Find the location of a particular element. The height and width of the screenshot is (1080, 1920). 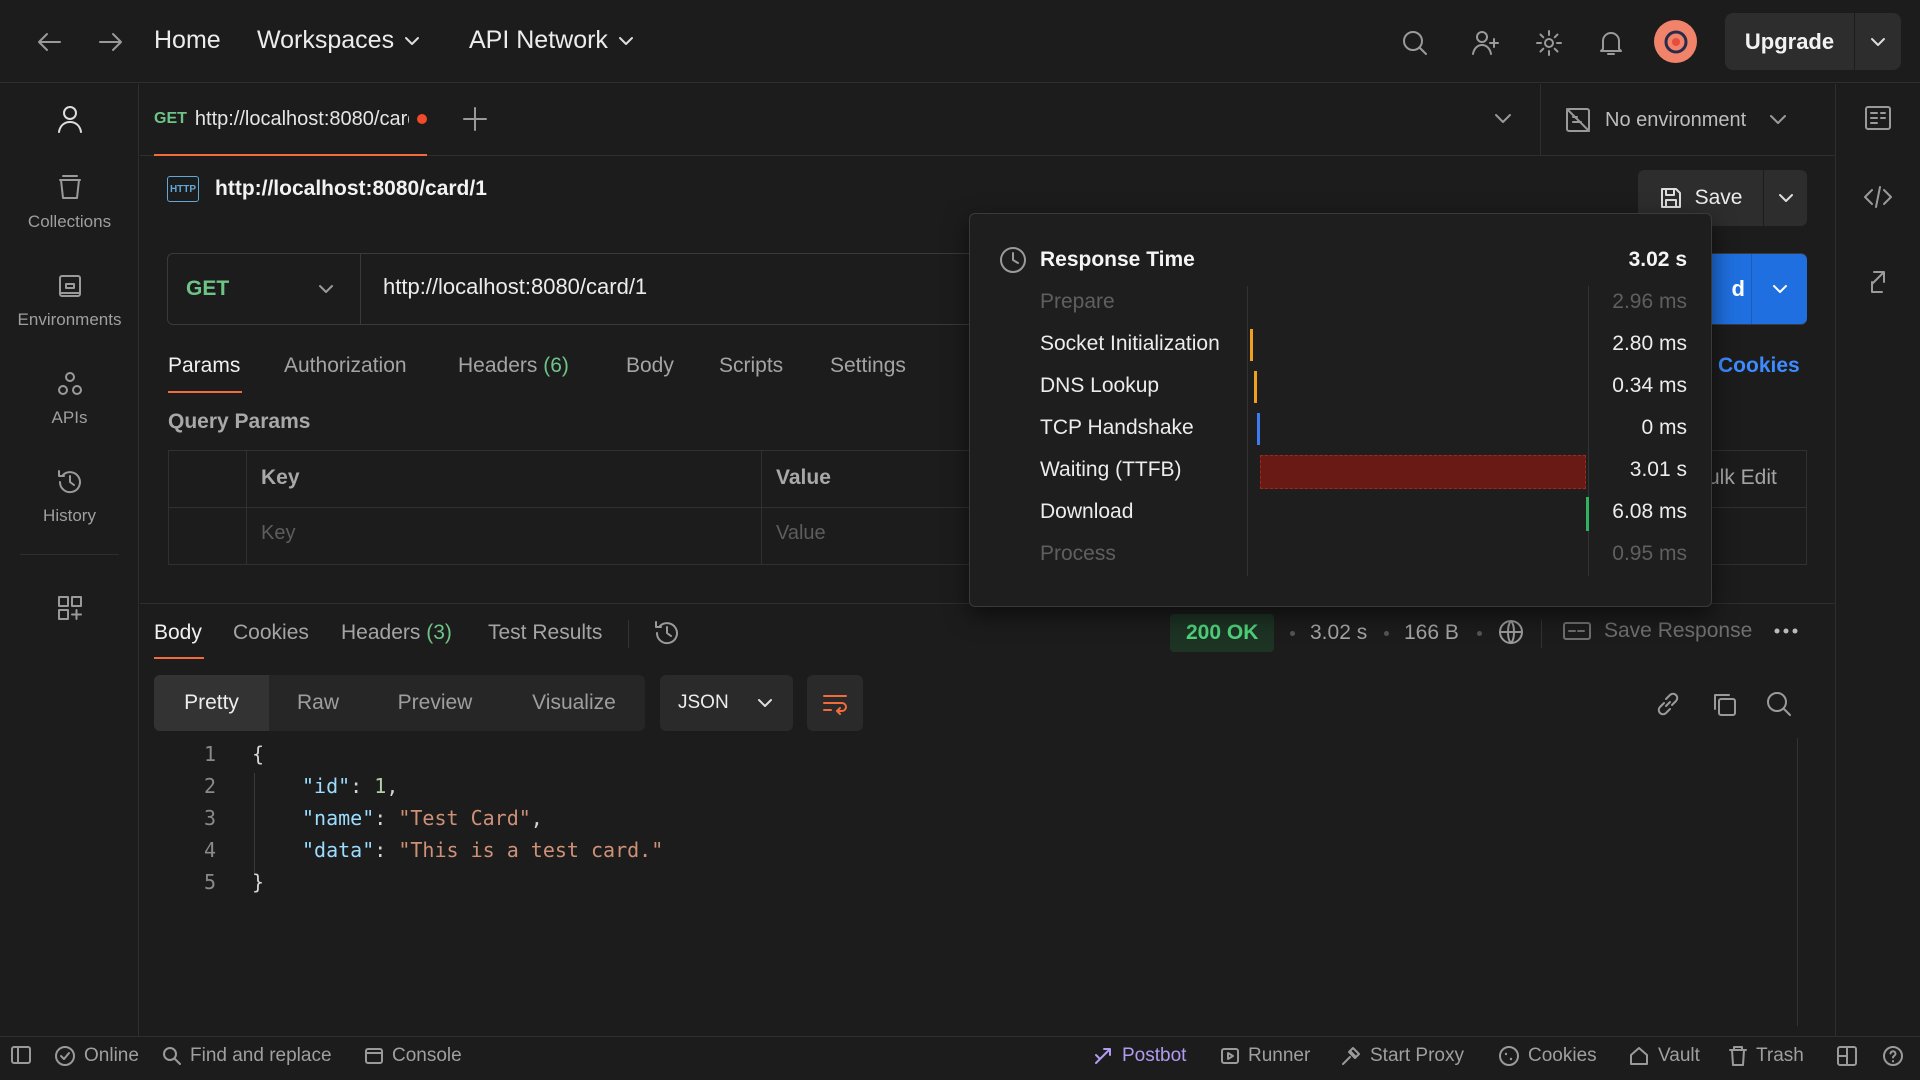

view-raw-button: Raw is located at coordinates (318, 703).